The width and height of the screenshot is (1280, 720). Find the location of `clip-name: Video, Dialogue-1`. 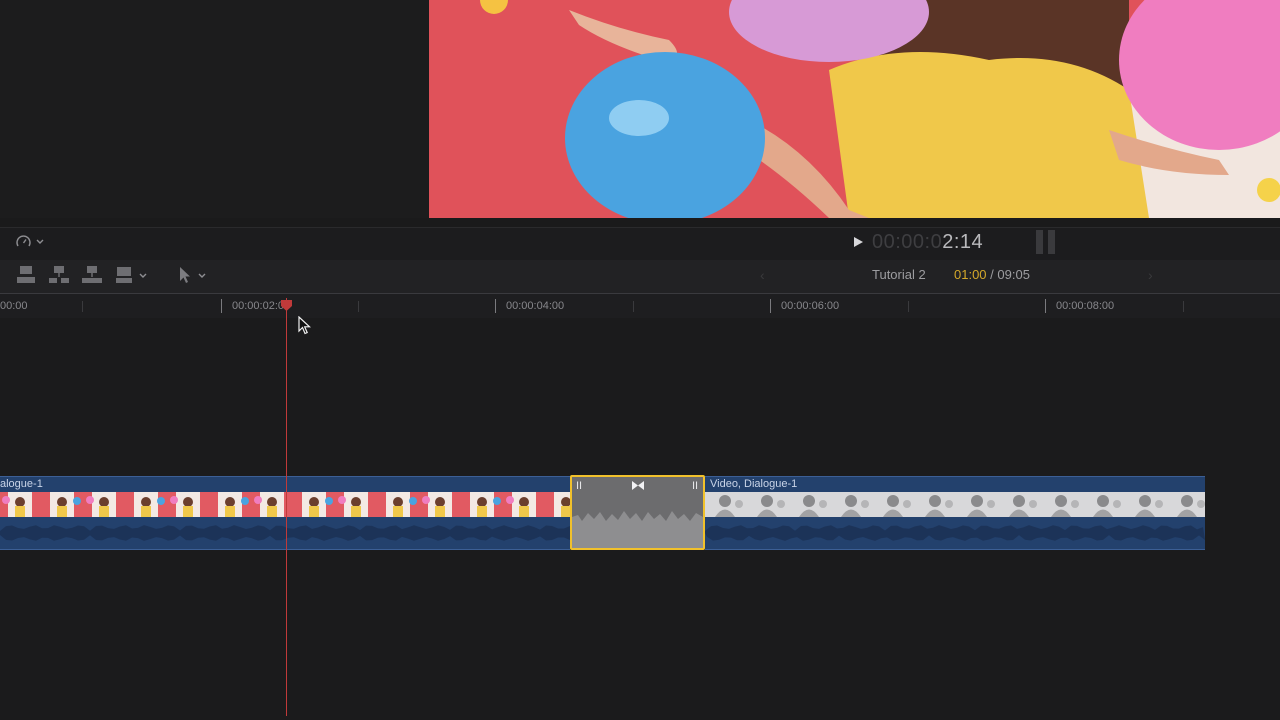

clip-name: Video, Dialogue-1 is located at coordinates (754, 484).